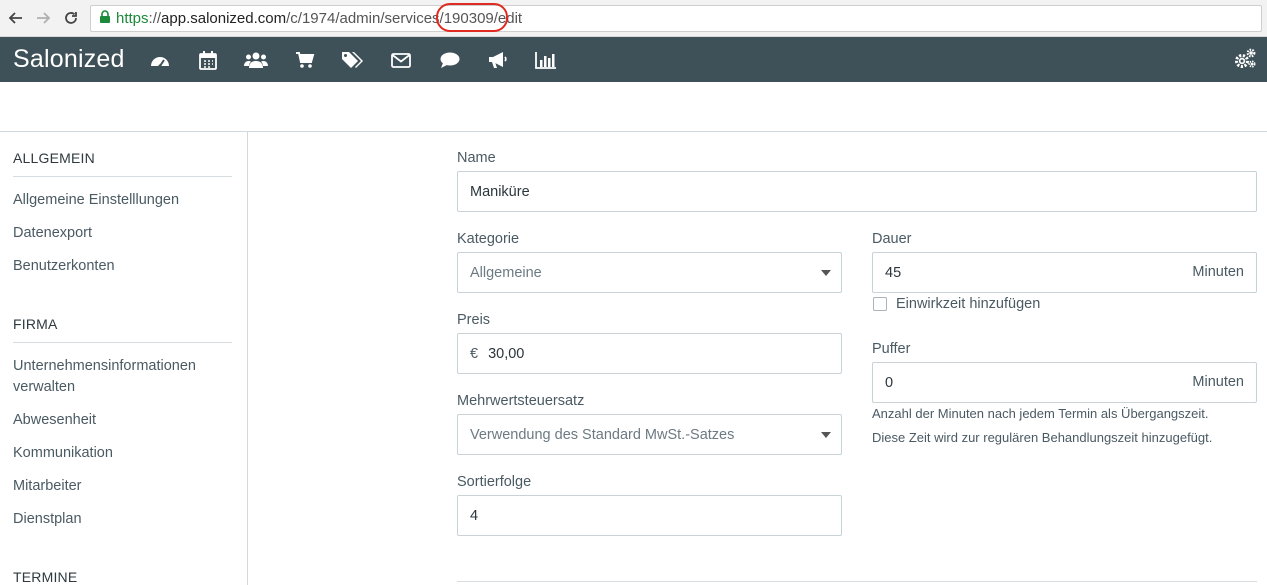 This screenshot has height=585, width=1267. What do you see at coordinates (305, 60) in the screenshot?
I see `cart-icon` at bounding box center [305, 60].